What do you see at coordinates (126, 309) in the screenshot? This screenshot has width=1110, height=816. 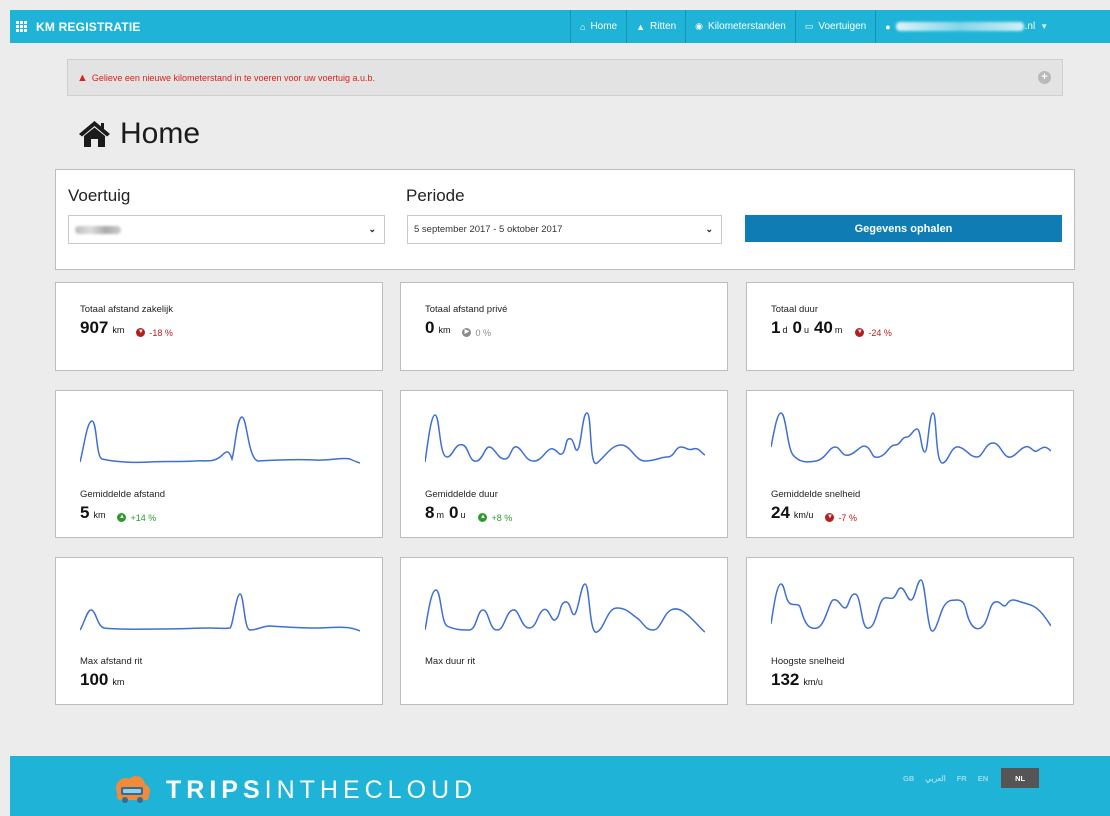 I see `card-title: Totaal afstand zakelijk` at bounding box center [126, 309].